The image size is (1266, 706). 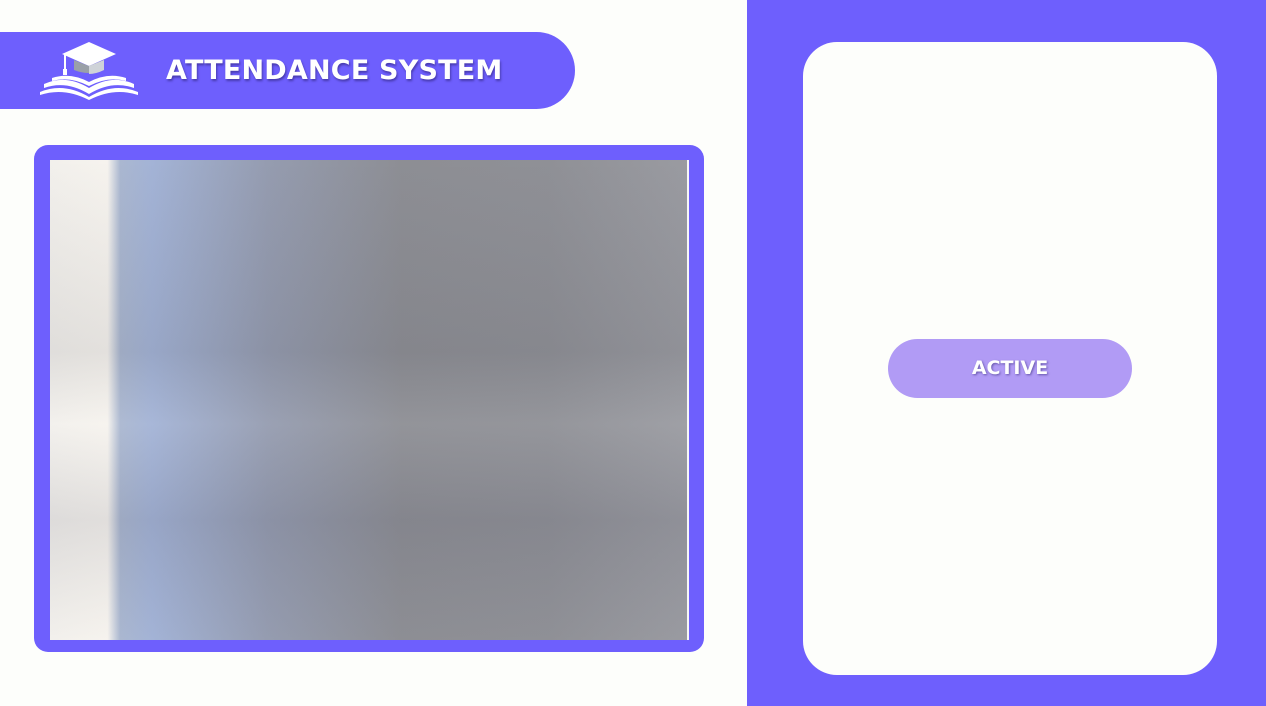 What do you see at coordinates (688, 400) in the screenshot?
I see `camera-feed-edge` at bounding box center [688, 400].